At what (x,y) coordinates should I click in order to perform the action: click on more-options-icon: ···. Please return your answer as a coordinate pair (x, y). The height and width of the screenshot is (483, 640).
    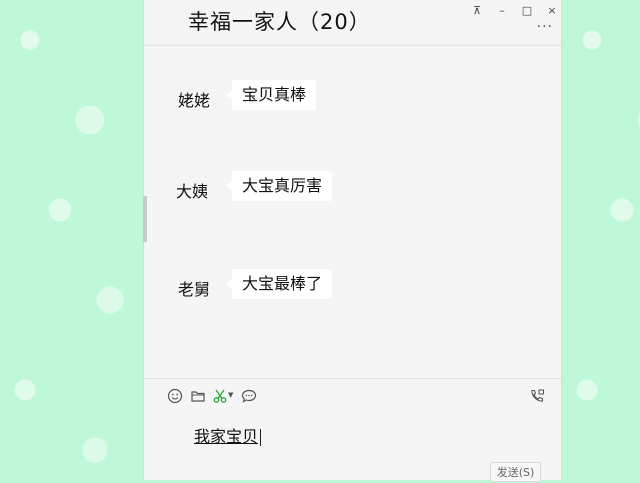
    Looking at the image, I should click on (545, 27).